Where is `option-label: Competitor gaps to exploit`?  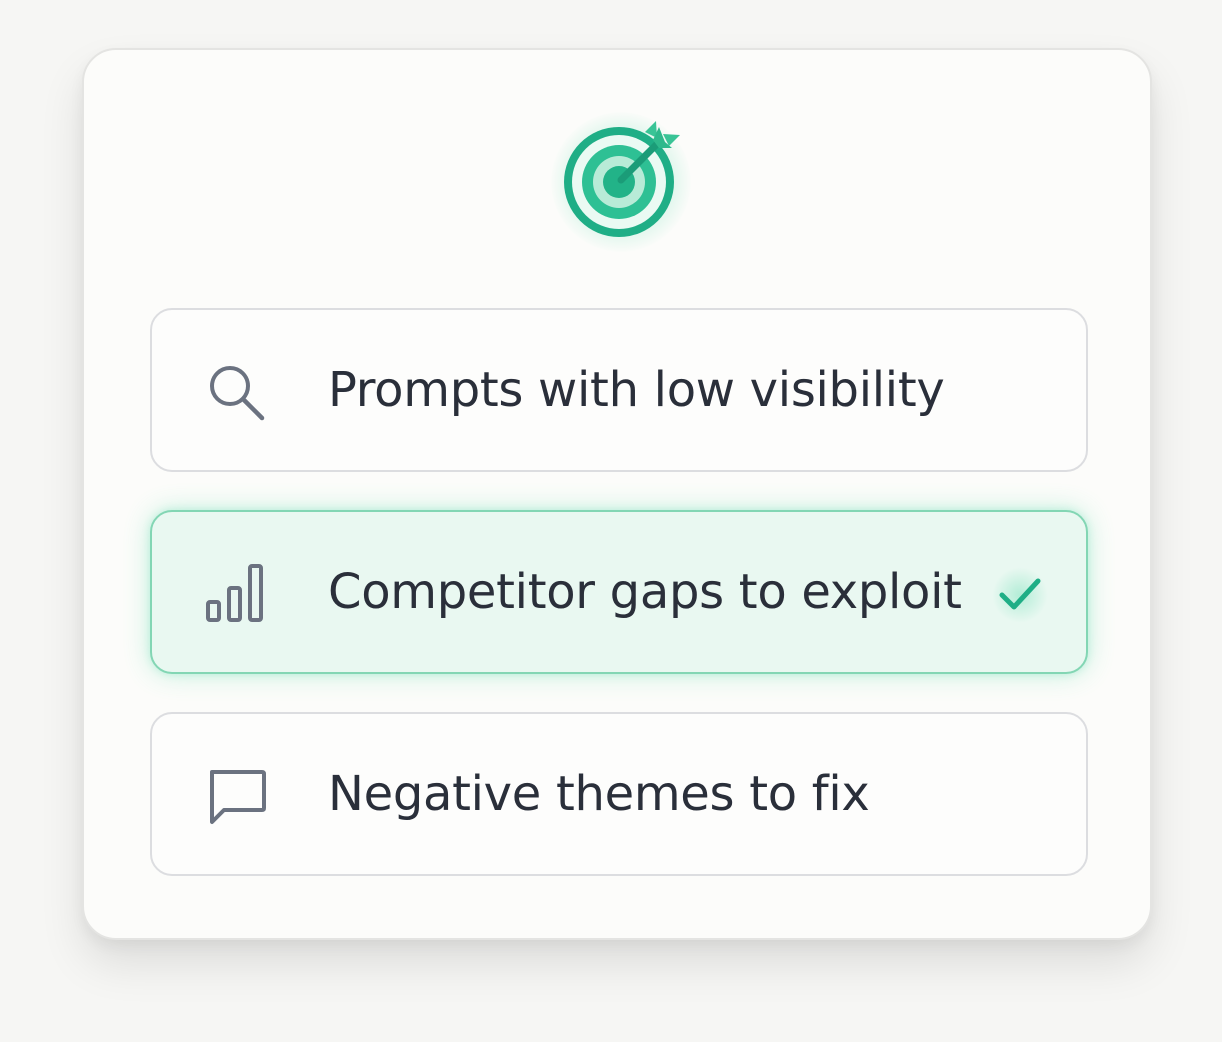 option-label: Competitor gaps to exploit is located at coordinates (645, 592).